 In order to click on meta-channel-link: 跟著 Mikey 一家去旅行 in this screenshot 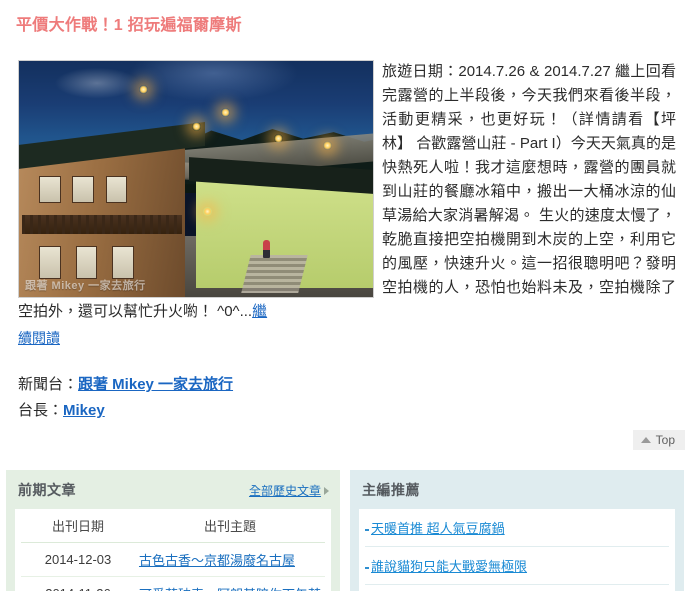, I will do `click(155, 384)`.